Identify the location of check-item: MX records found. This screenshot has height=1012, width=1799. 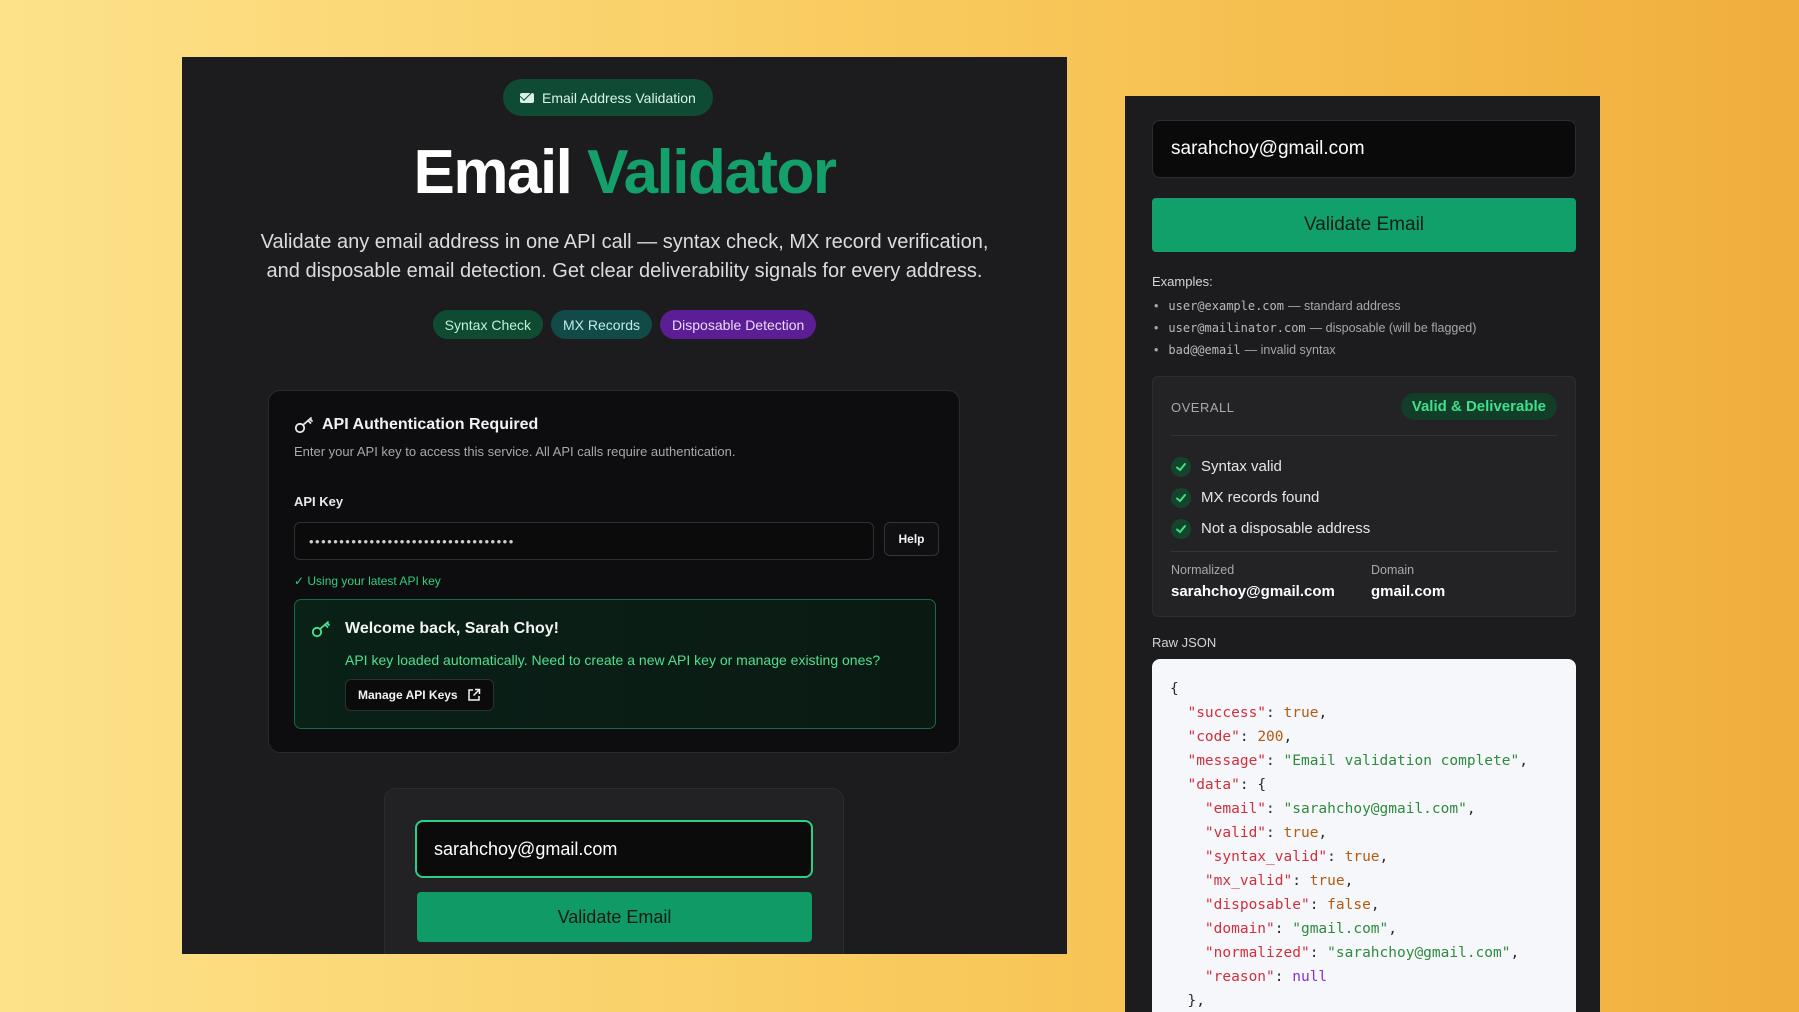
(1270, 497).